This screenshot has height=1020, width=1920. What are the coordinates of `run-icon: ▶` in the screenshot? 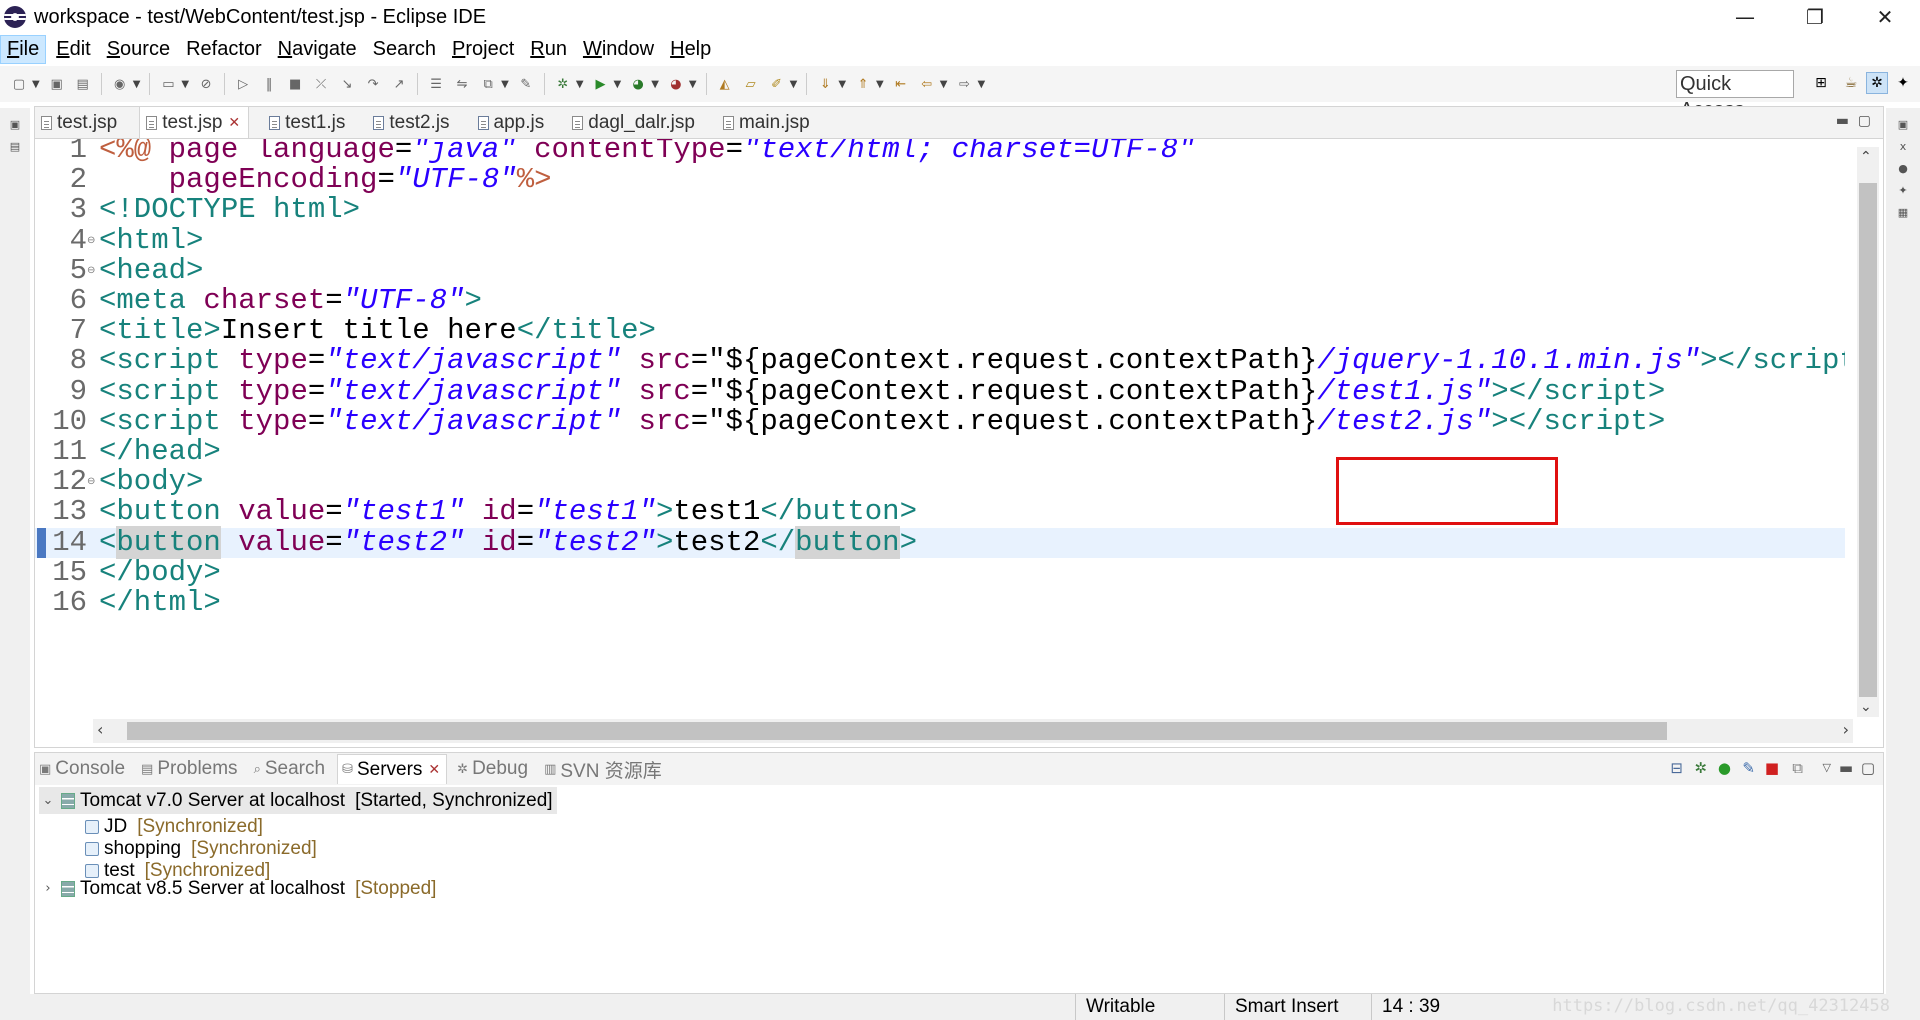 It's located at (601, 84).